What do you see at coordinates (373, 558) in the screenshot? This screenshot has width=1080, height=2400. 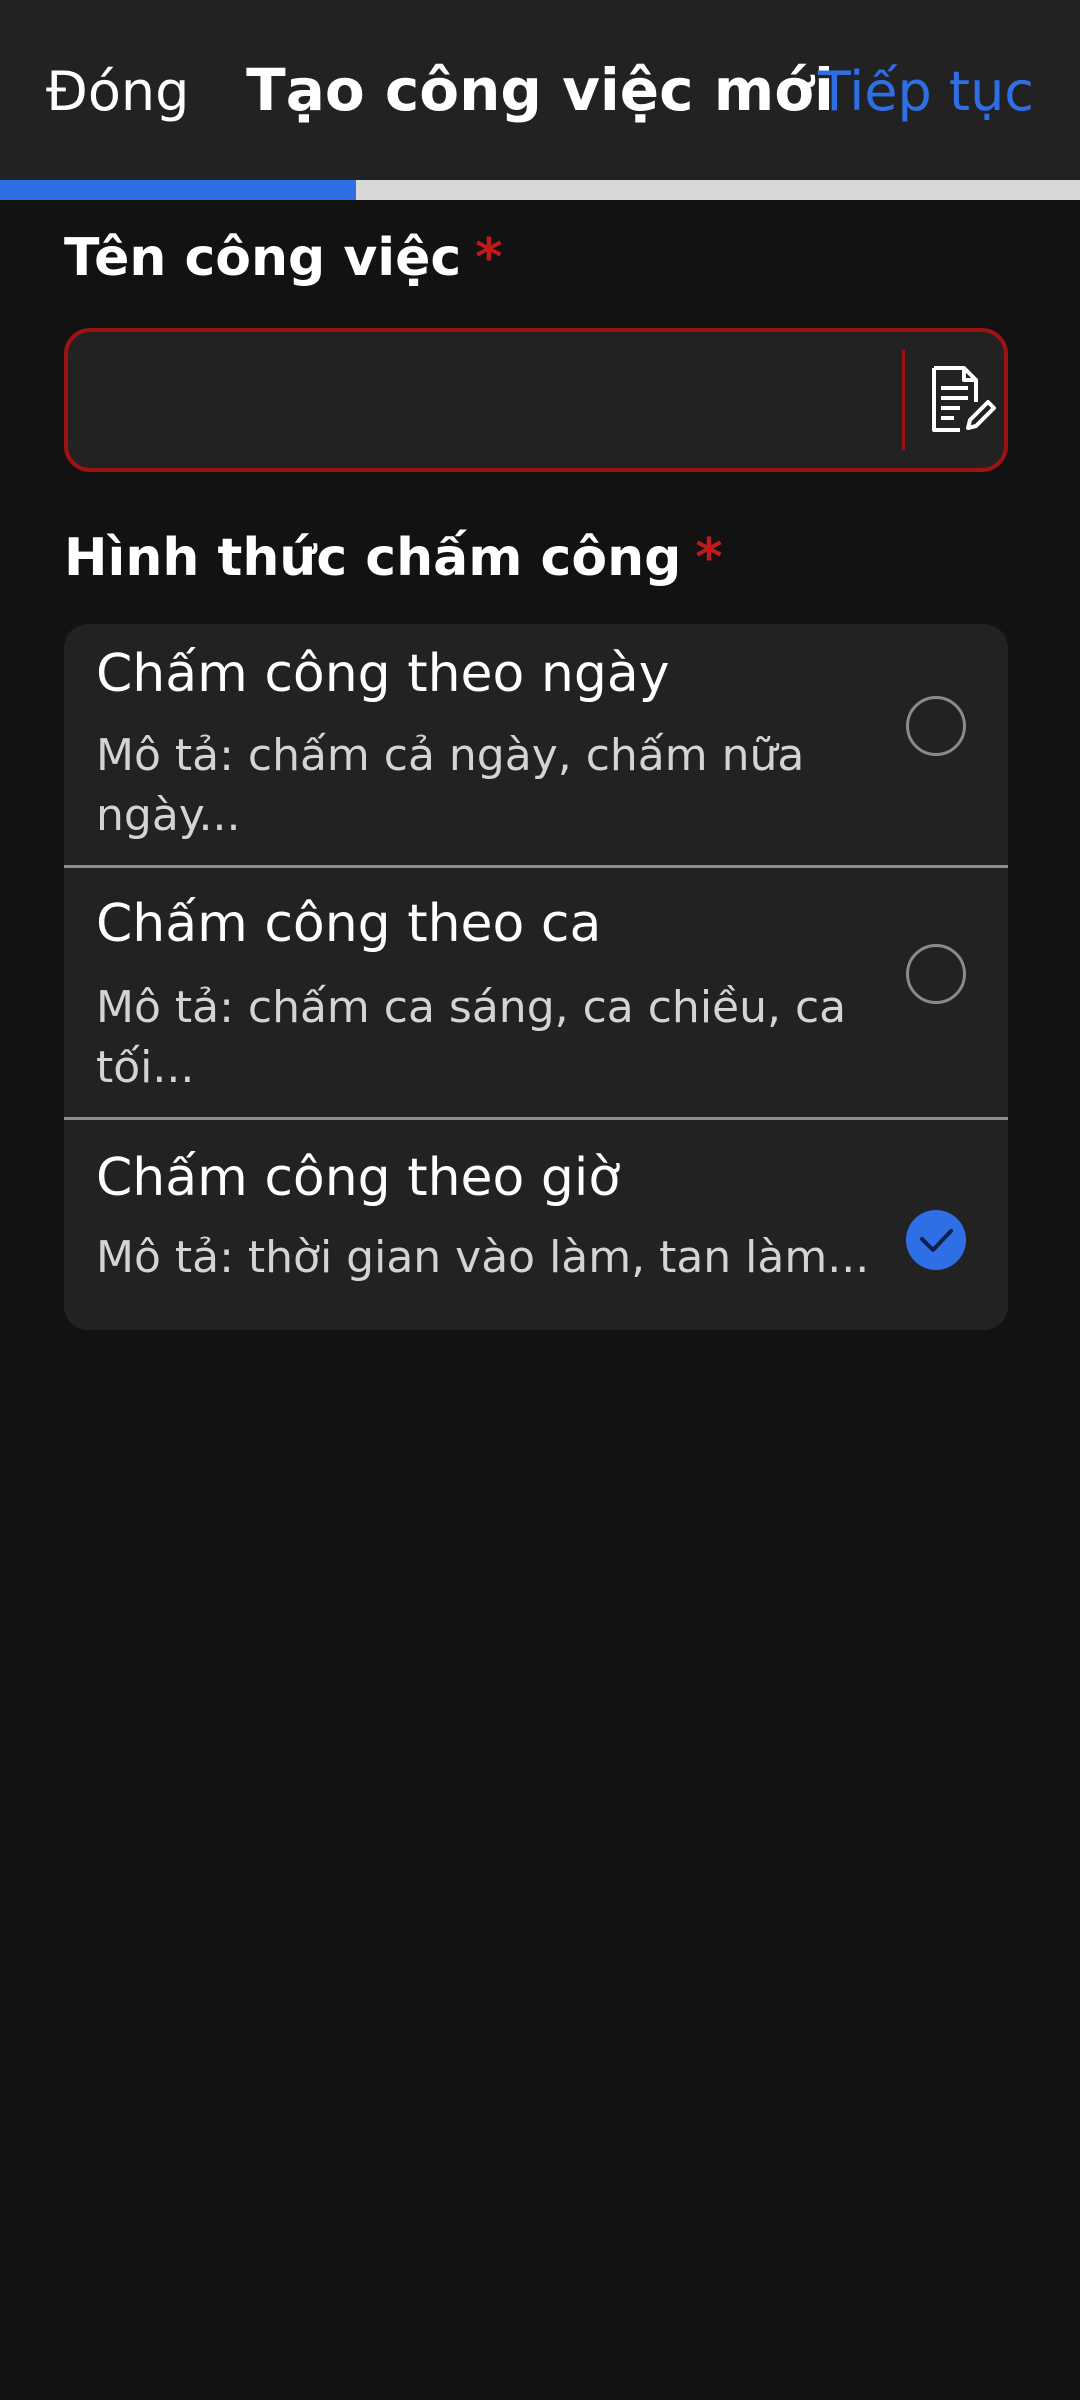 I see `attendance-type-label-text: Hình thức chấm công` at bounding box center [373, 558].